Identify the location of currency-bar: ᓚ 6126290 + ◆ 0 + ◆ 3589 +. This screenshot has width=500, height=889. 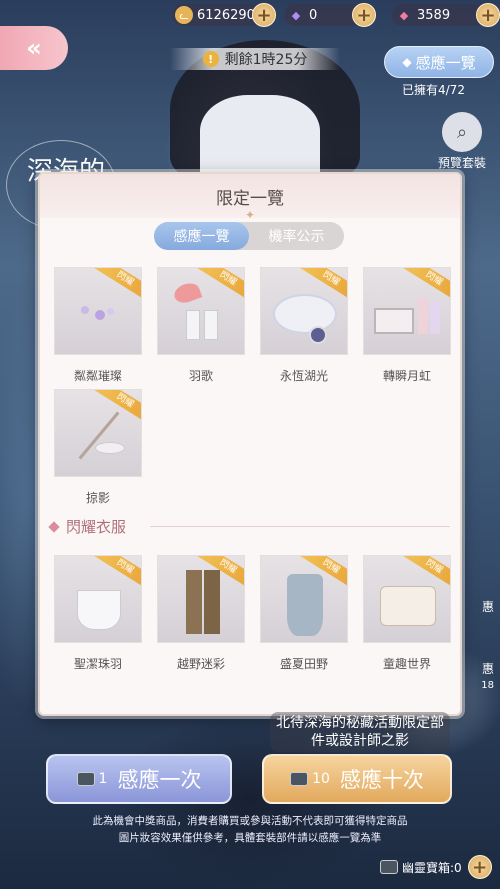
(250, 15).